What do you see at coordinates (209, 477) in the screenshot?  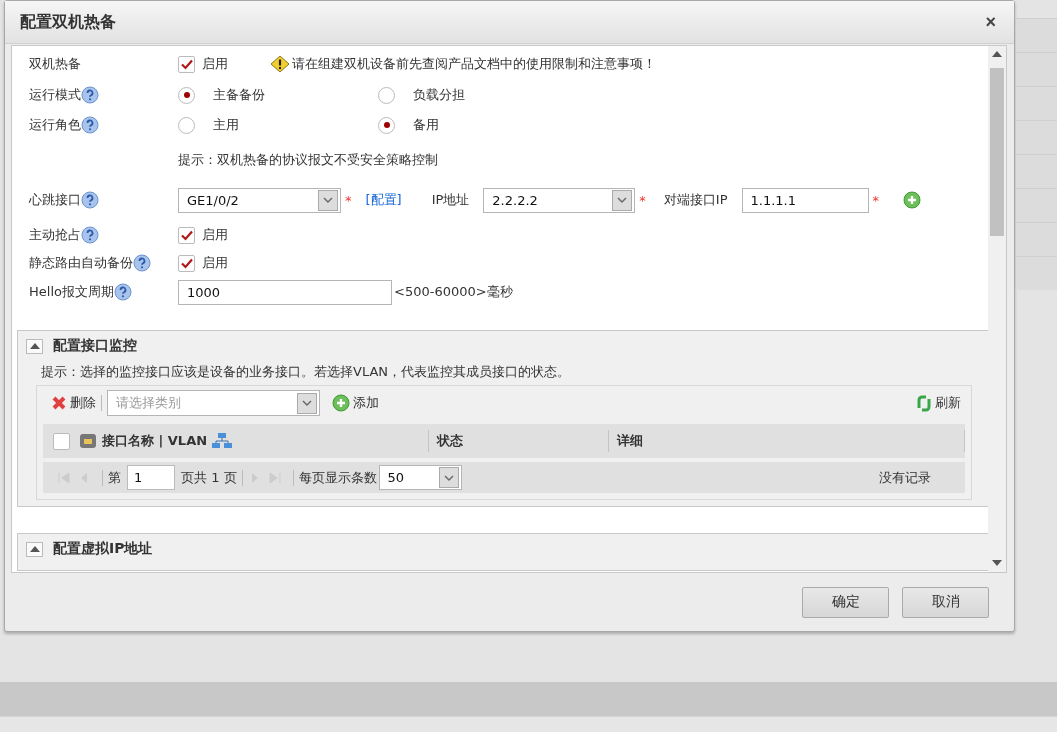 I see `page-count: 页共 1 页` at bounding box center [209, 477].